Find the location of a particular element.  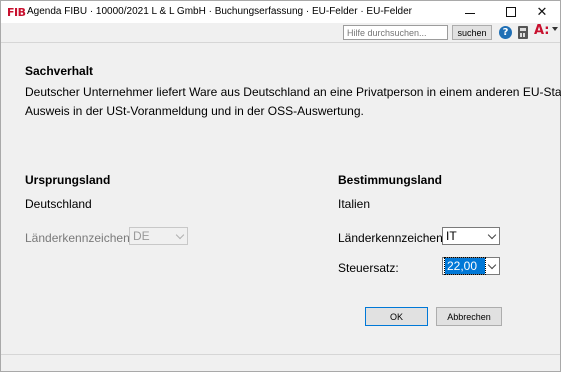

minimize-icon is located at coordinates (470, 13).